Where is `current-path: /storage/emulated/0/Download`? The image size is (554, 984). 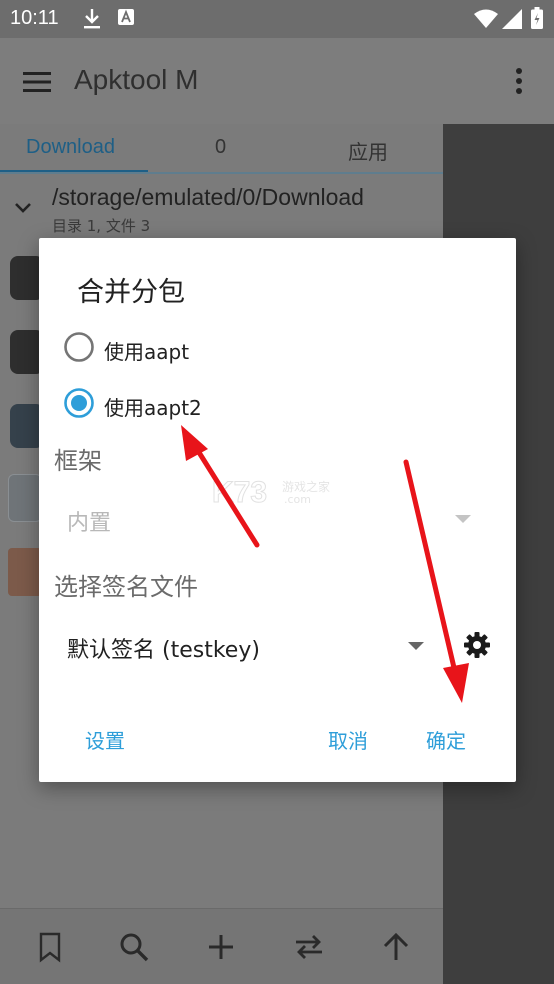 current-path: /storage/emulated/0/Download is located at coordinates (208, 197).